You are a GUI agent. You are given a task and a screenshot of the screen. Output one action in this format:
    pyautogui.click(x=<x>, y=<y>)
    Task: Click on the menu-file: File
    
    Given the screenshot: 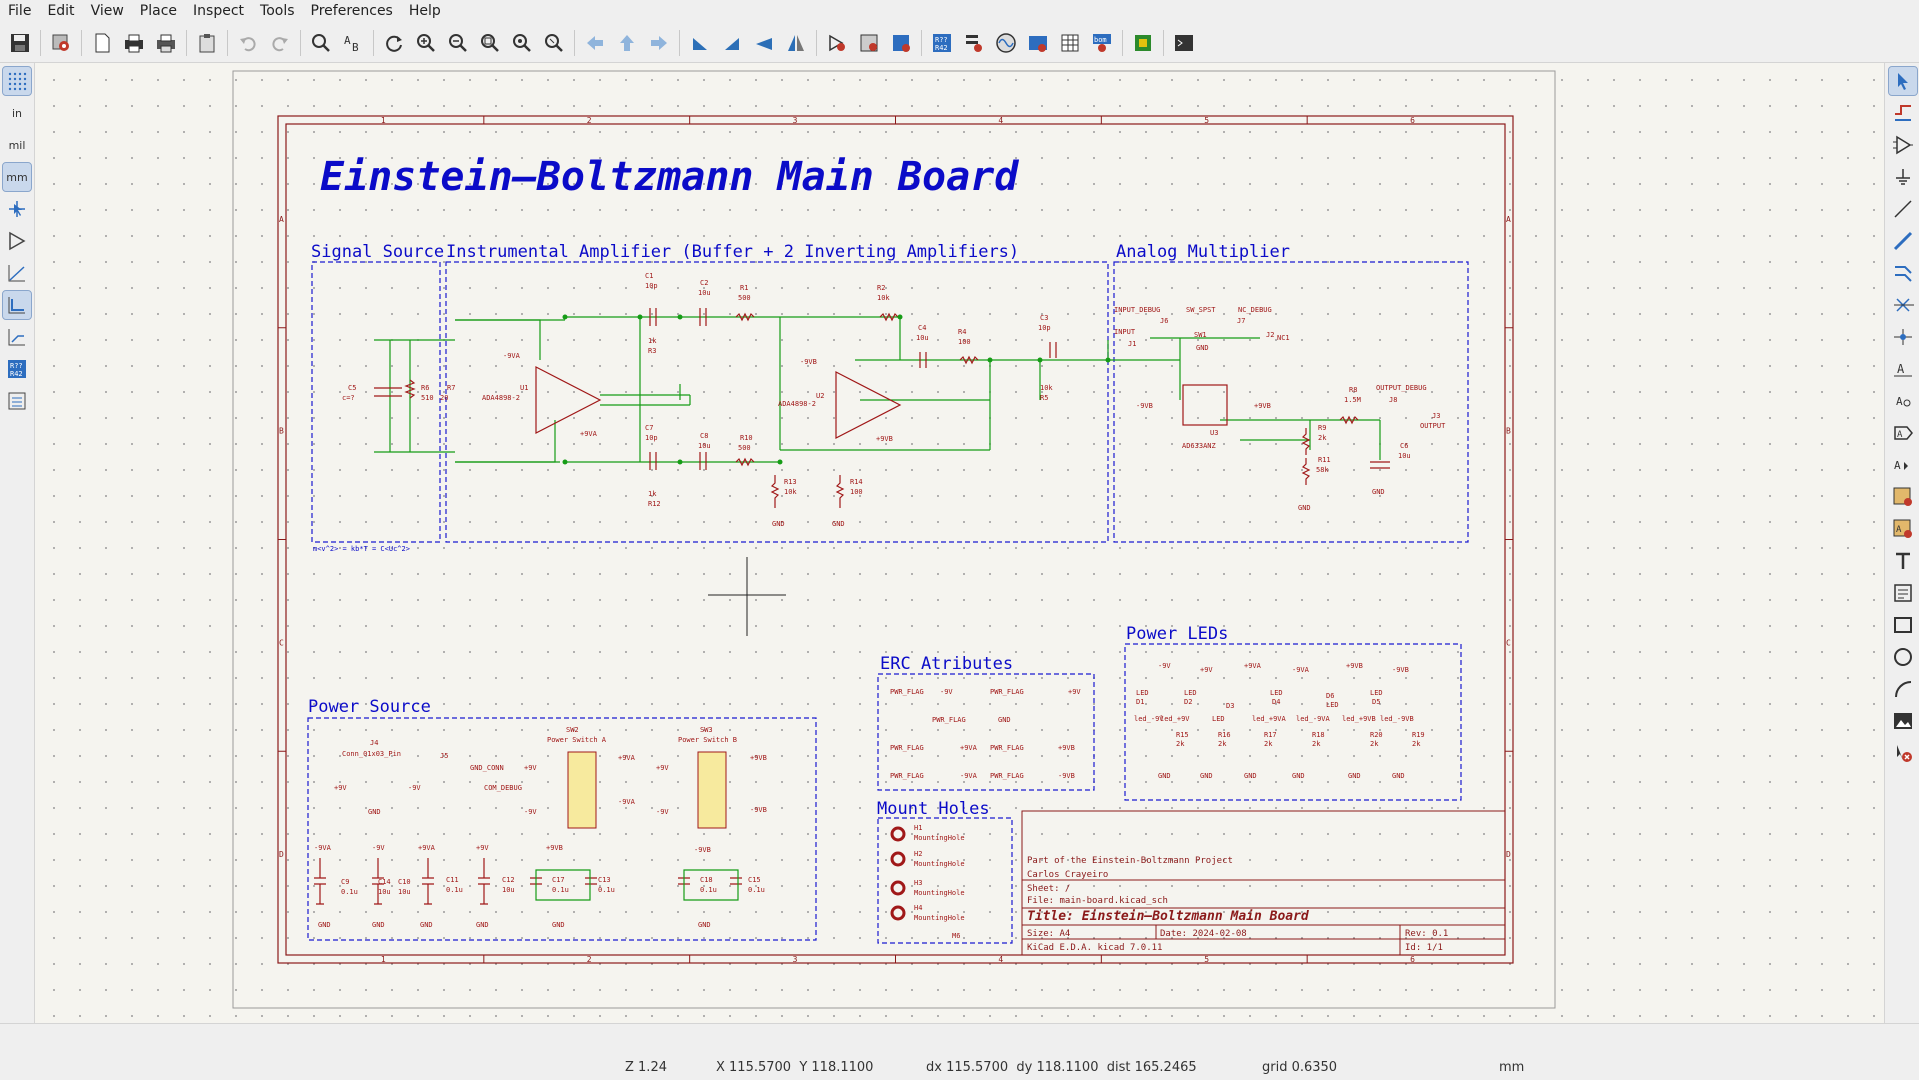 What is the action you would take?
    pyautogui.click(x=19, y=11)
    